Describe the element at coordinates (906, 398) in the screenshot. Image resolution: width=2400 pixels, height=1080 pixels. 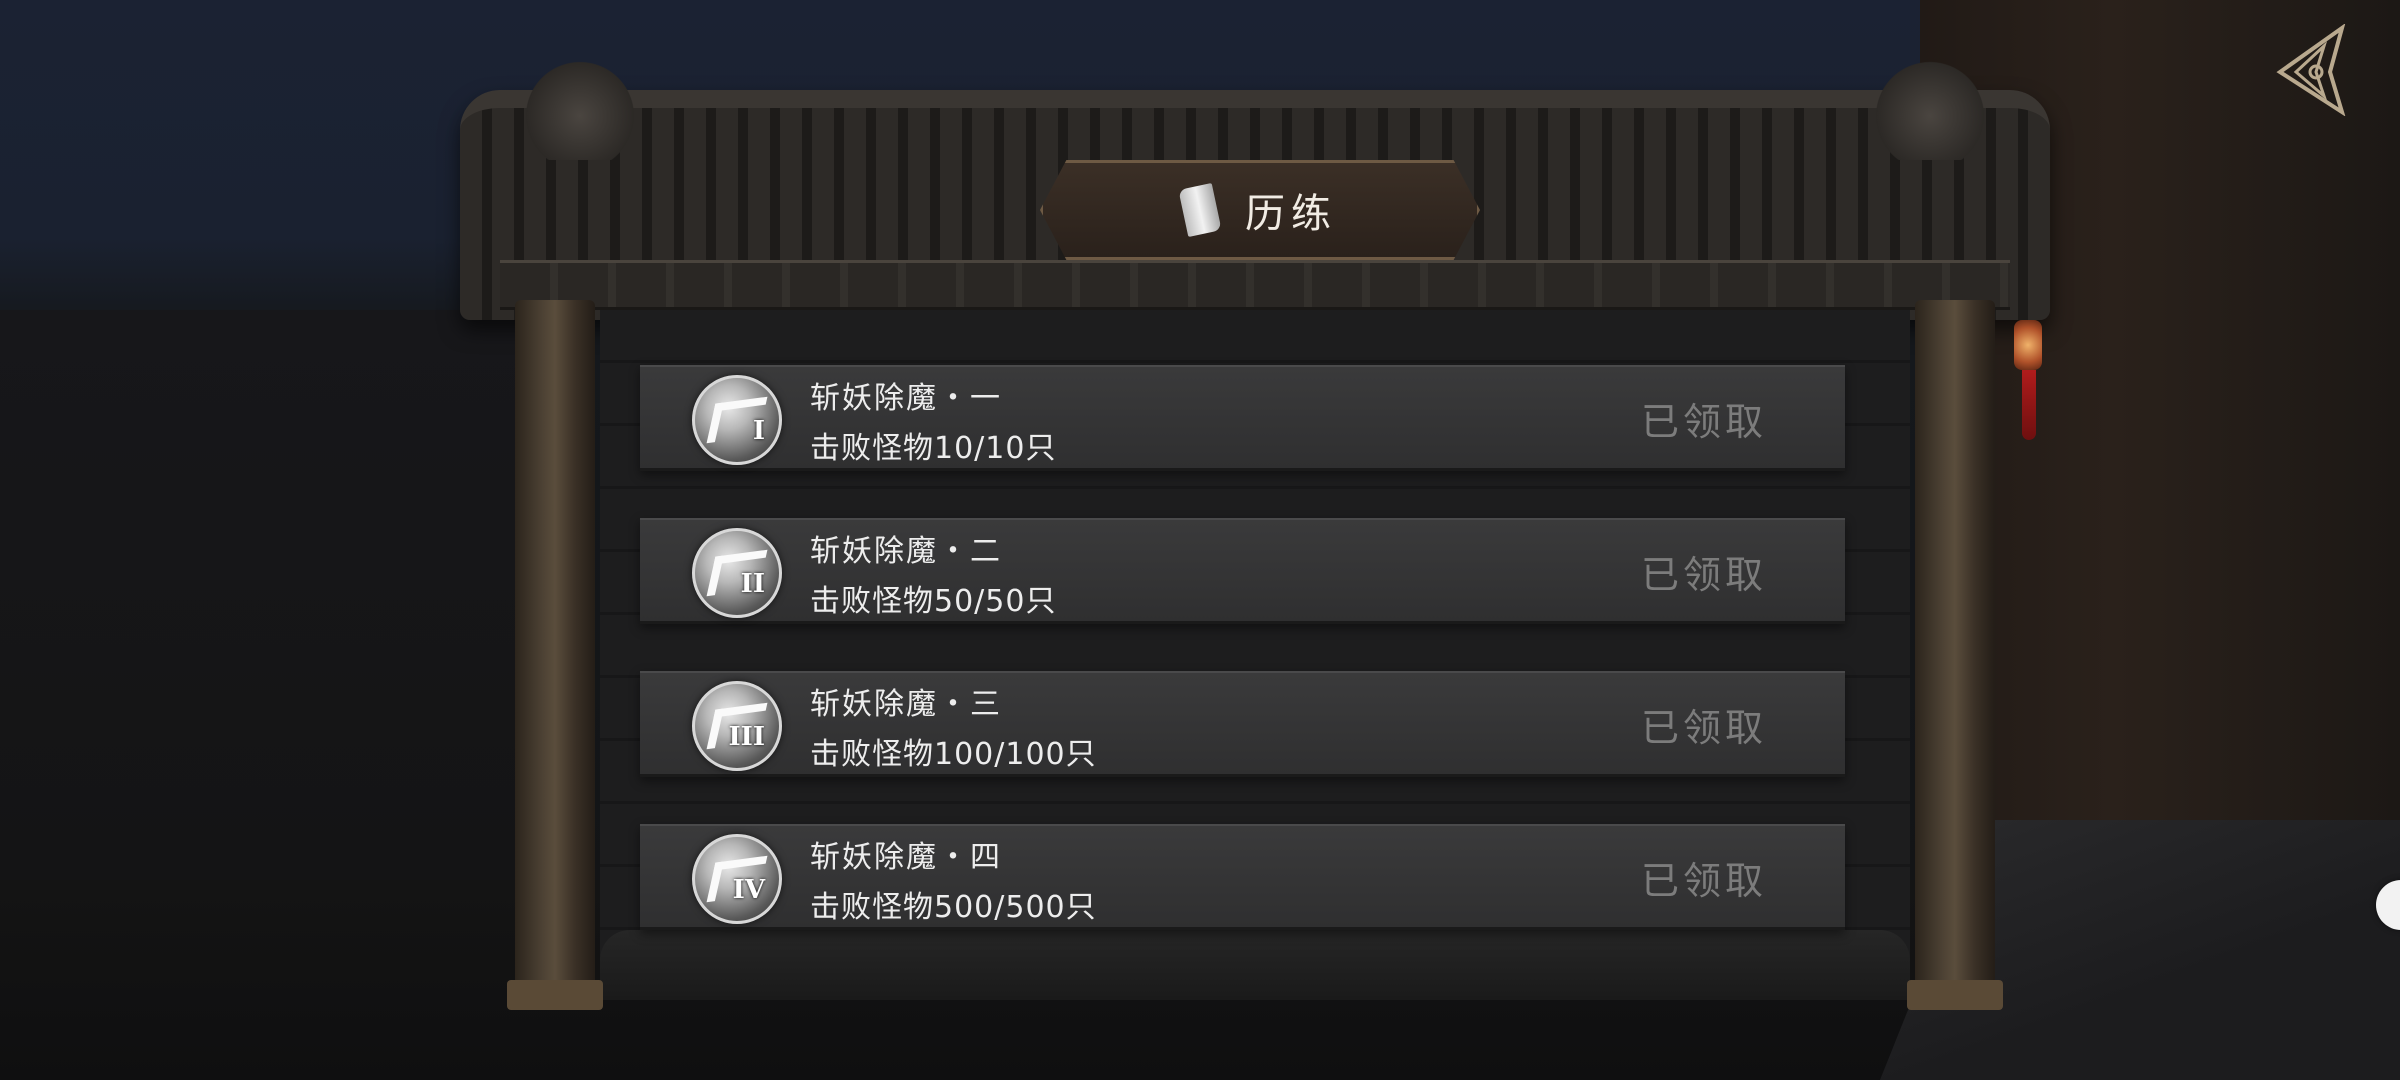
I see `task-name: 斩妖除魔・一` at that location.